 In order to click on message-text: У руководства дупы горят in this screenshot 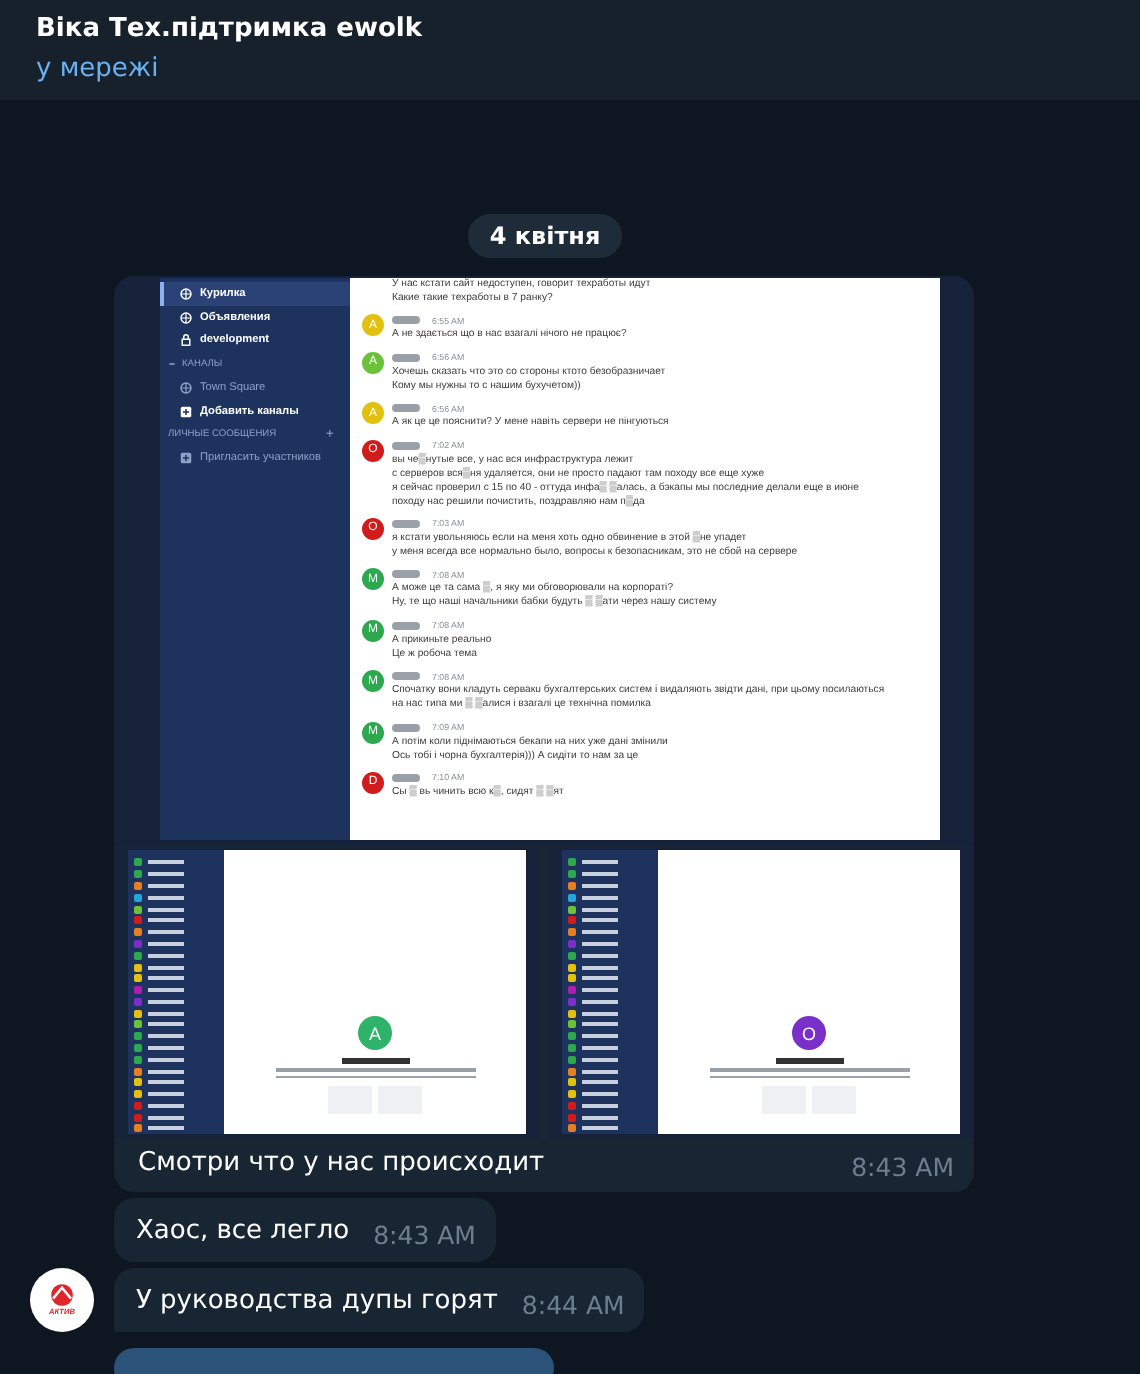, I will do `click(317, 1302)`.